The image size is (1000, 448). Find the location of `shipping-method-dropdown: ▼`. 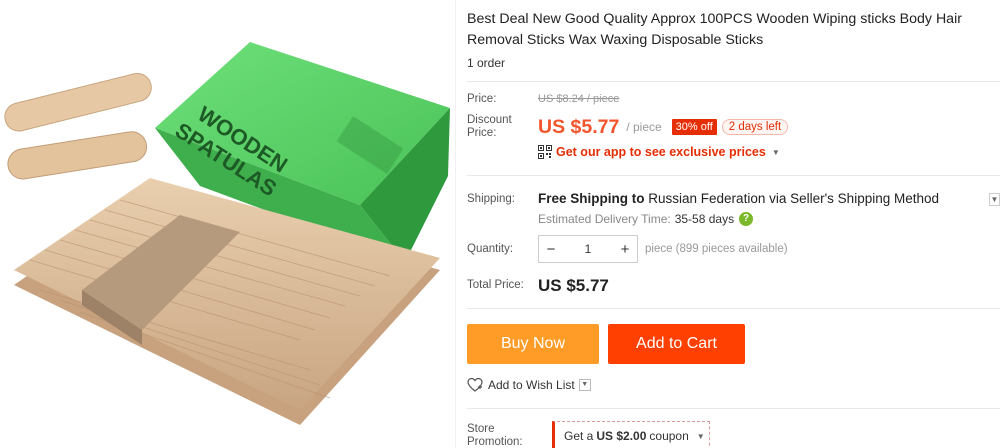

shipping-method-dropdown: ▼ is located at coordinates (994, 199).